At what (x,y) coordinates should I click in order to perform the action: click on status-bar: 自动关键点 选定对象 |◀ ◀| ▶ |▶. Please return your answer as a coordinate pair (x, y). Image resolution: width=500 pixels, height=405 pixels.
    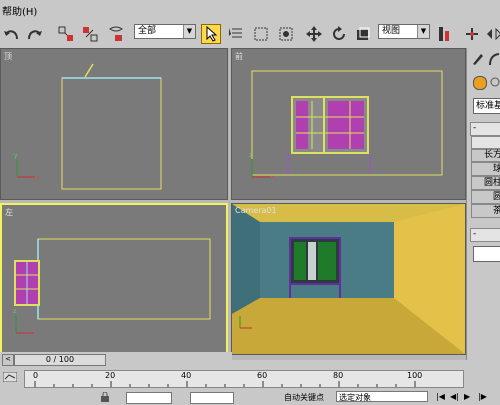
    Looking at the image, I should click on (250, 397).